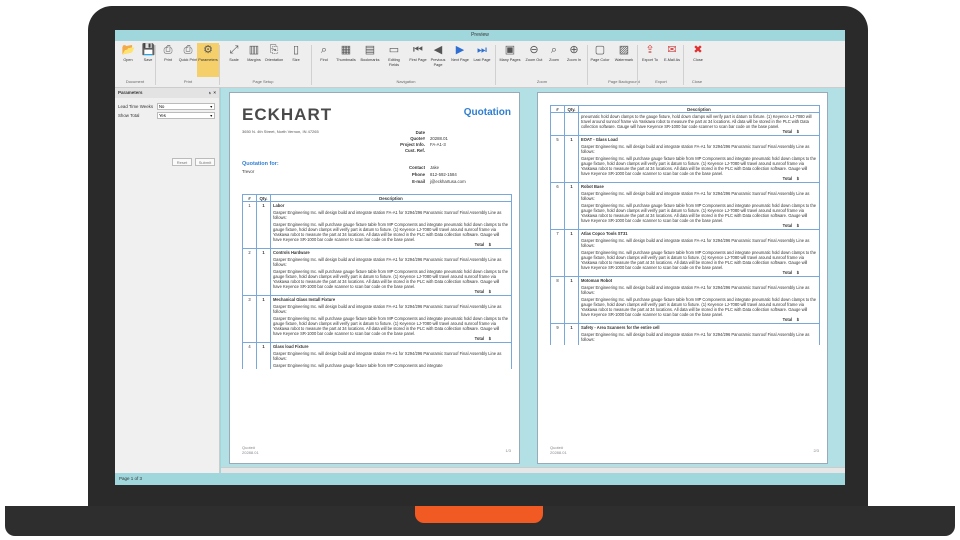 This screenshot has width=960, height=540. Describe the element at coordinates (460, 60) in the screenshot. I see `next-page-button: ▶ Next Page` at that location.